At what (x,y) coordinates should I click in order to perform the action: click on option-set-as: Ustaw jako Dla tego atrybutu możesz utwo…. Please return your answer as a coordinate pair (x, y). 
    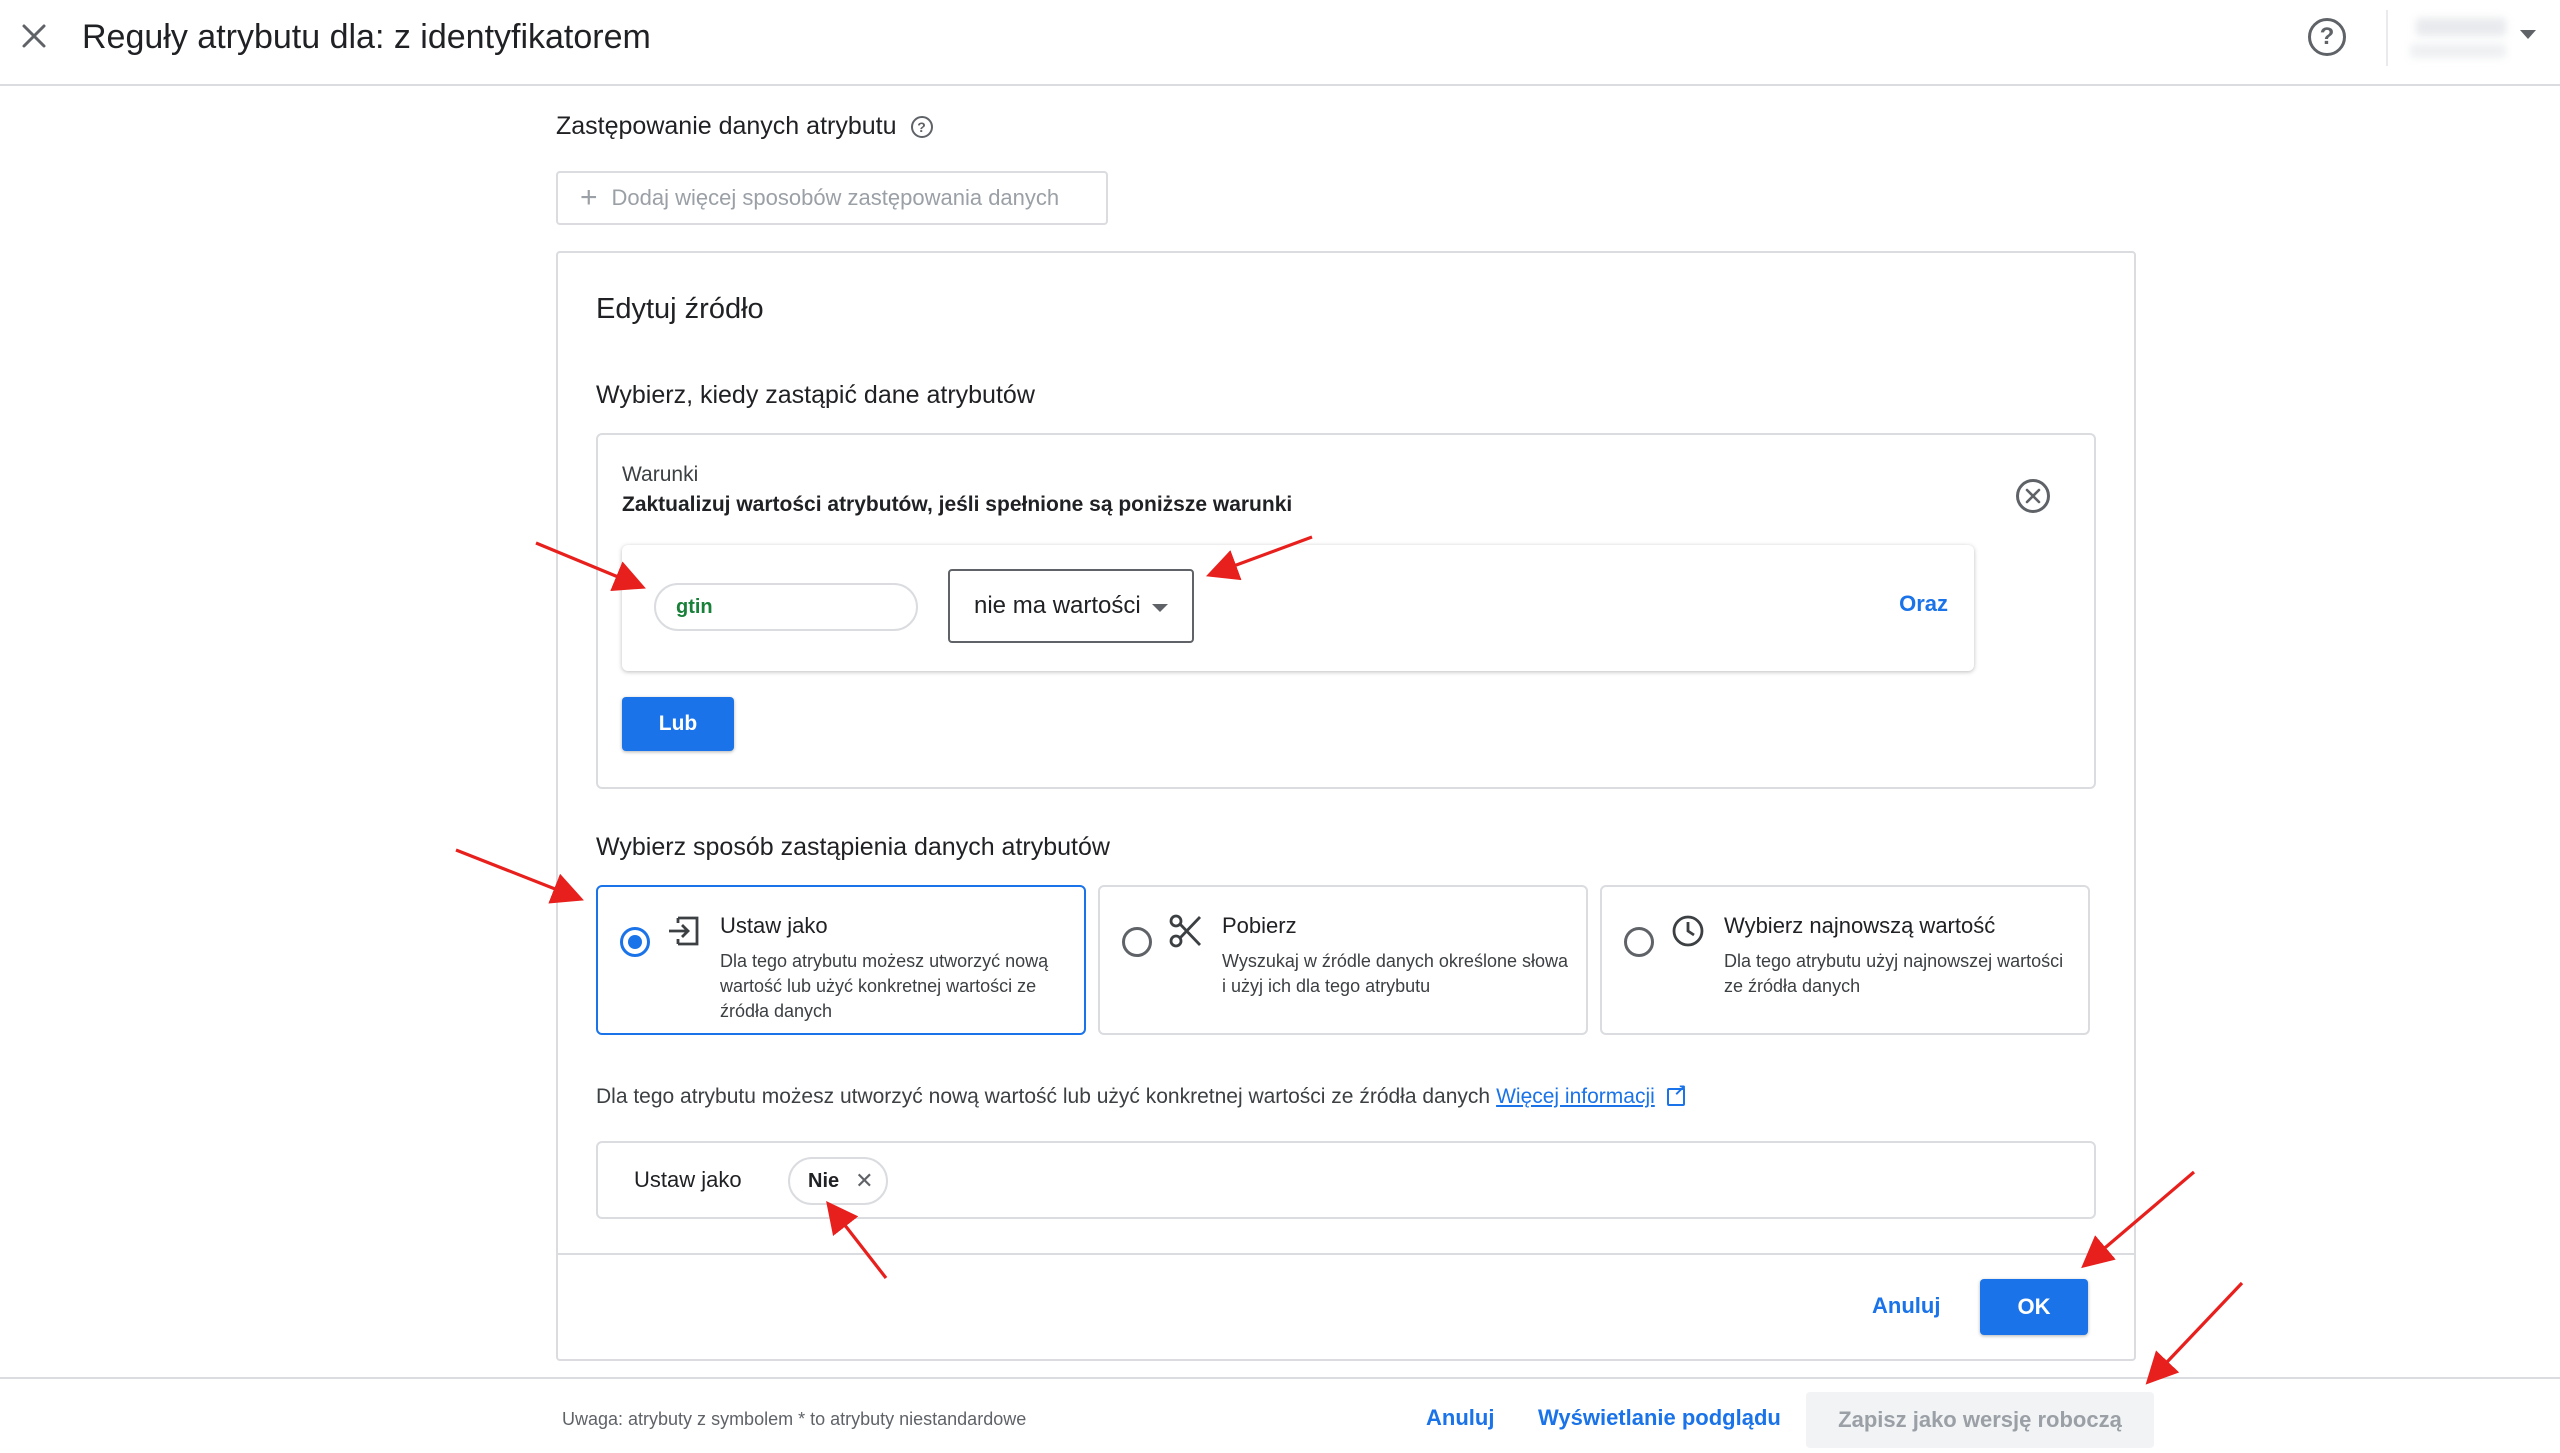
    Looking at the image, I should click on (841, 960).